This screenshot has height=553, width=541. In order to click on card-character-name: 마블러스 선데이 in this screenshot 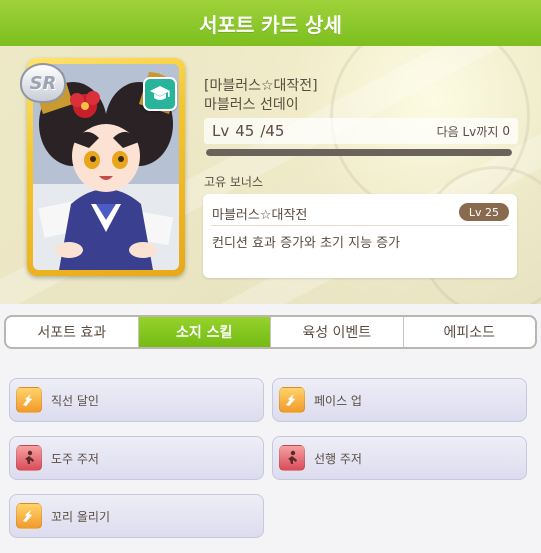, I will do `click(251, 105)`.